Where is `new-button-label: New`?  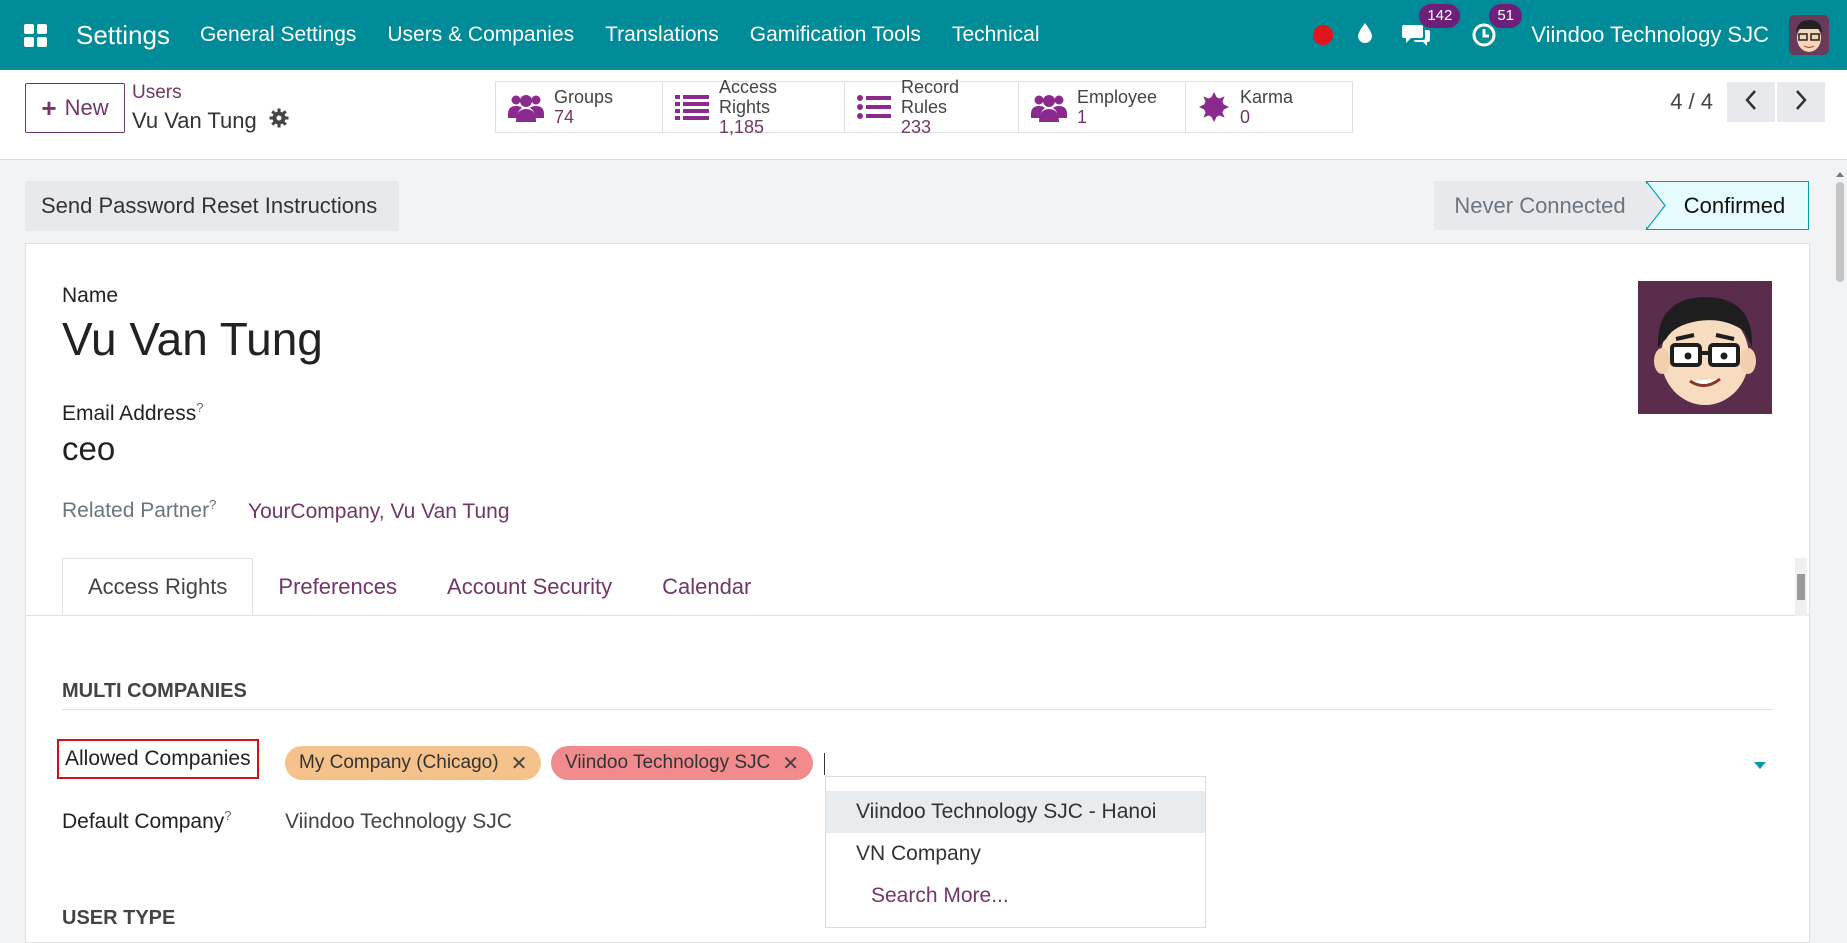
new-button-label: New is located at coordinates (86, 107).